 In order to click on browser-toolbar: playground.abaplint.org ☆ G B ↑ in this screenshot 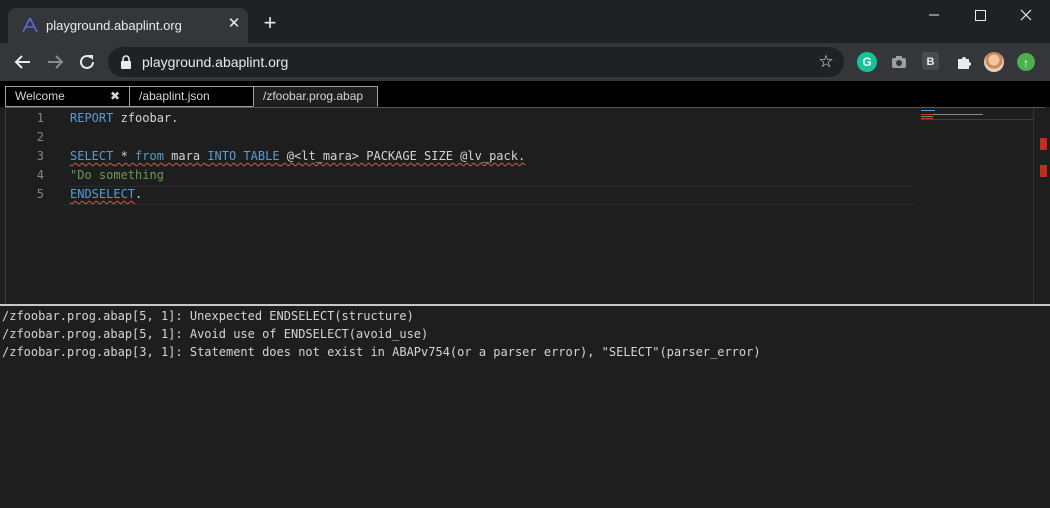, I will do `click(525, 62)`.